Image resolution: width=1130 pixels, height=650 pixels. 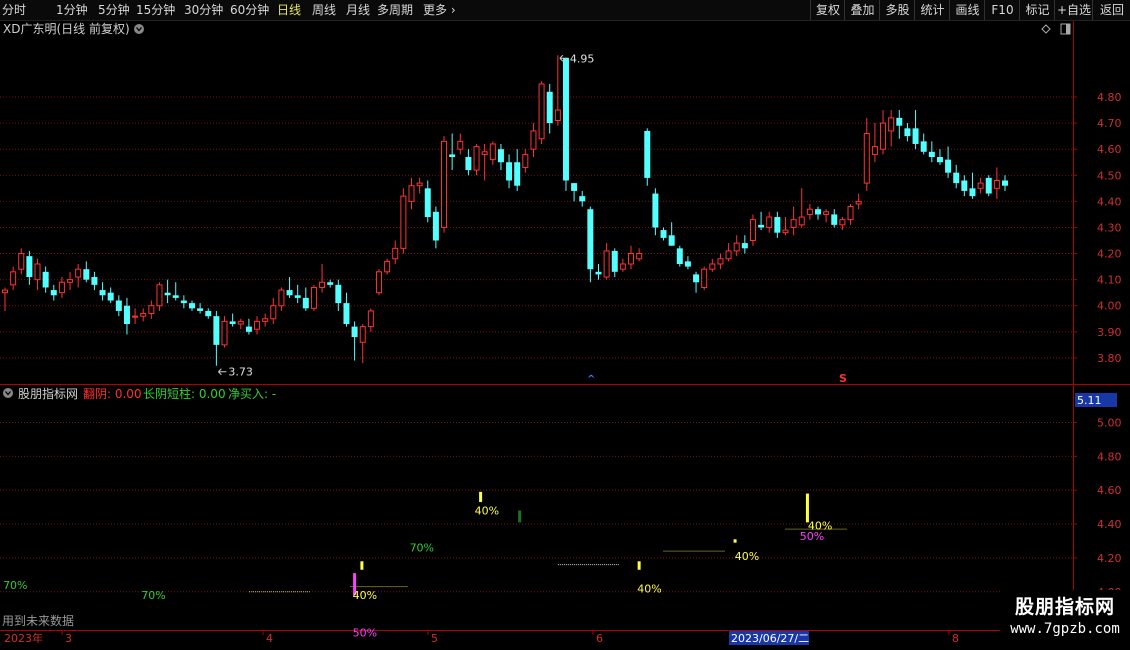 I want to click on indicator-tick-label: 4.40, so click(x=1109, y=524).